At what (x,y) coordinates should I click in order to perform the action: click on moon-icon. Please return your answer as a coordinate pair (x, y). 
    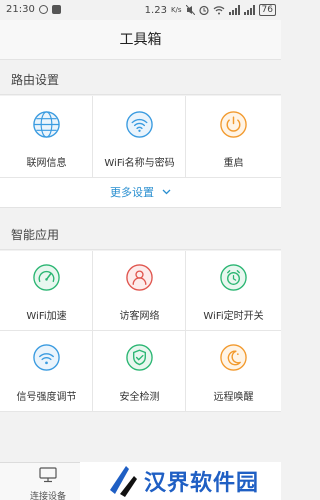
    Looking at the image, I should click on (233, 357).